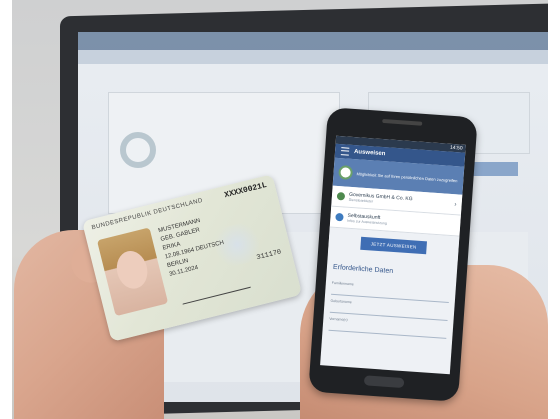  What do you see at coordinates (345, 151) in the screenshot?
I see `hamburger-menu-icon` at bounding box center [345, 151].